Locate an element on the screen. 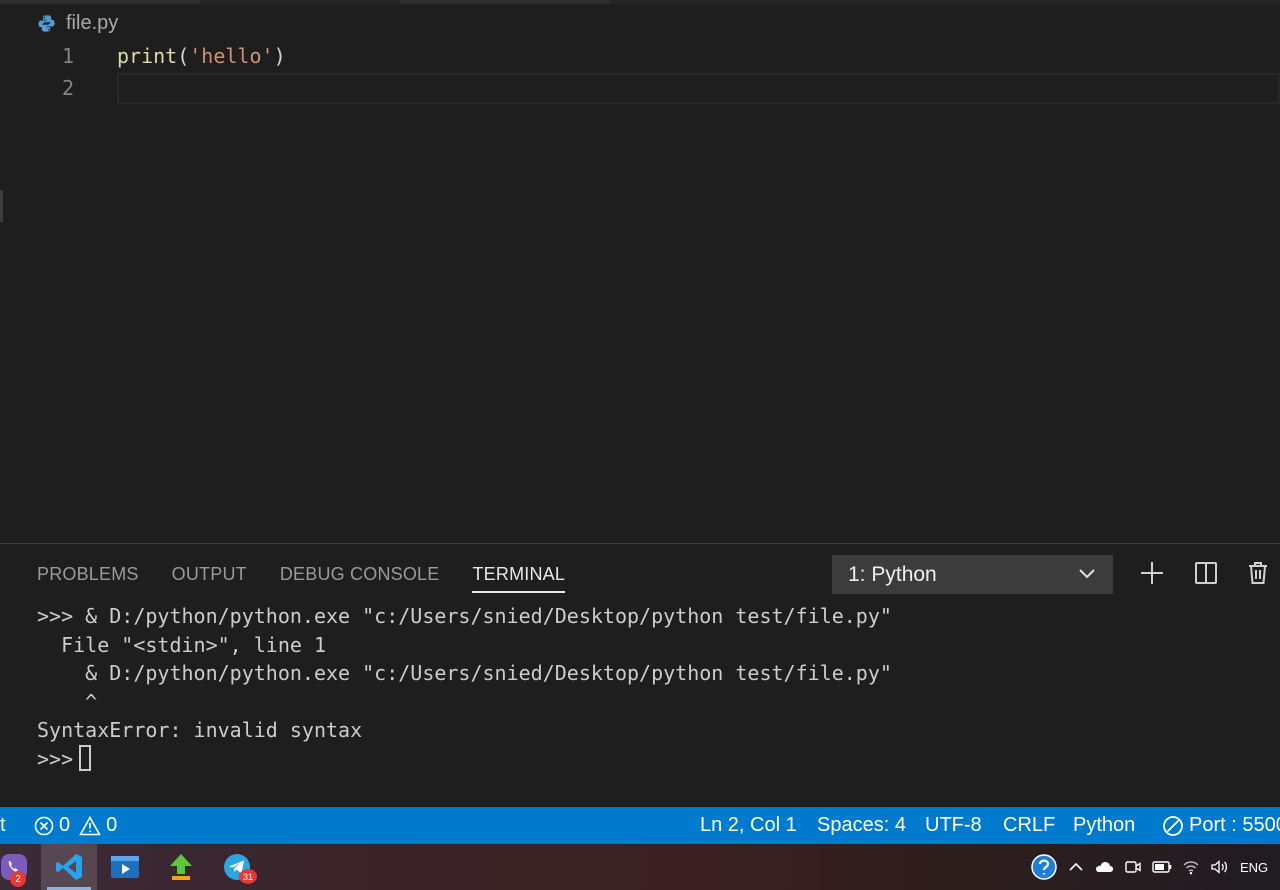 The width and height of the screenshot is (1280, 890). error-icon is located at coordinates (44, 825).